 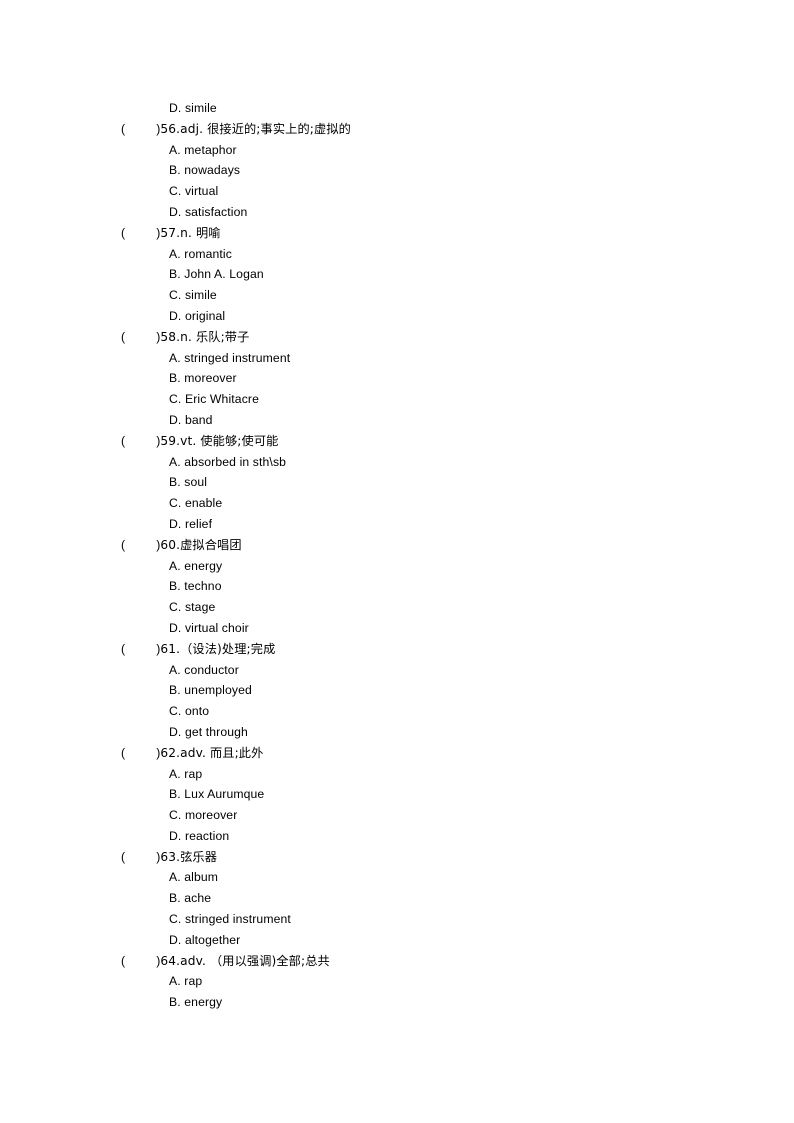 What do you see at coordinates (421, 295) in the screenshot?
I see `question-option: C. simile` at bounding box center [421, 295].